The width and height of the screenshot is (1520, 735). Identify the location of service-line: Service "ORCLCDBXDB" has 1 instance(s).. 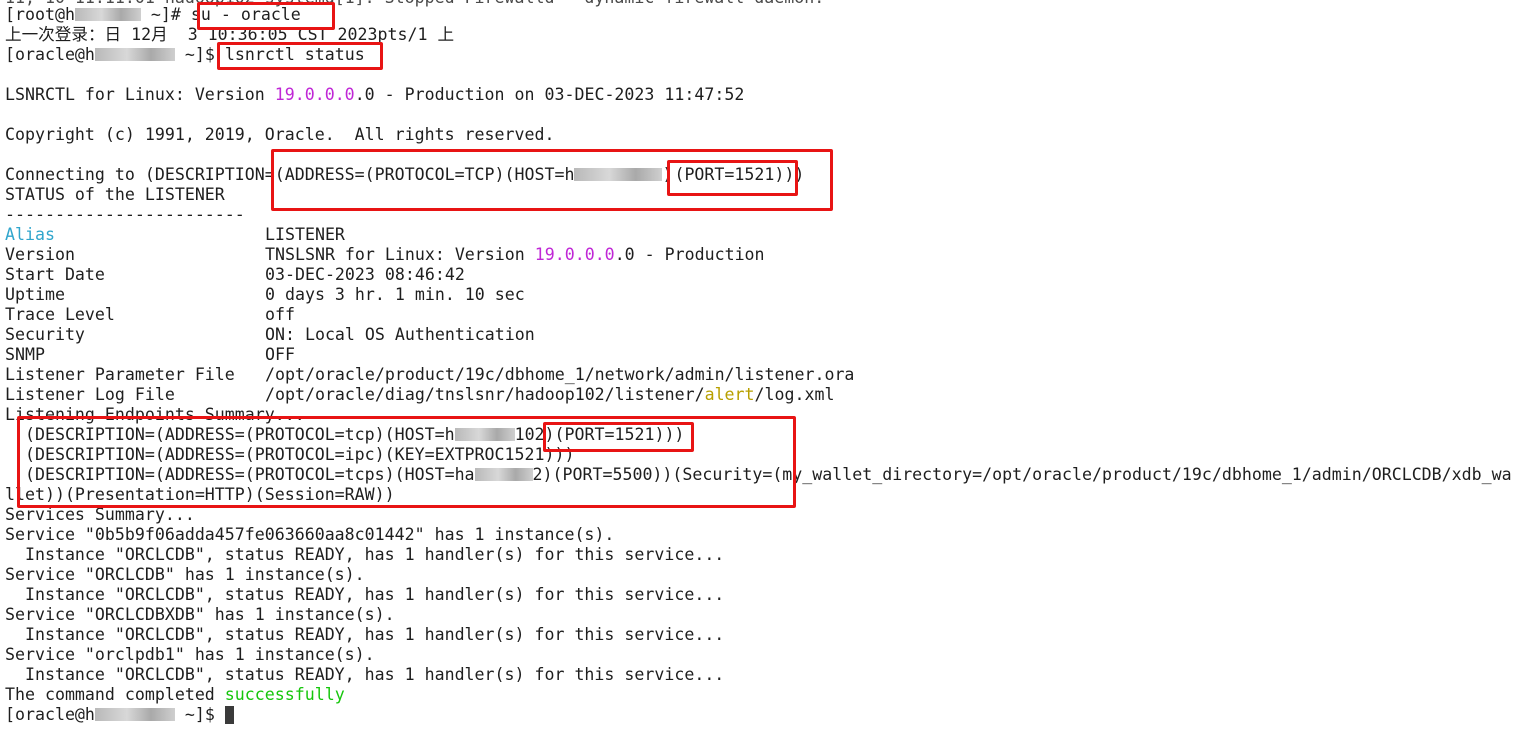
(200, 614).